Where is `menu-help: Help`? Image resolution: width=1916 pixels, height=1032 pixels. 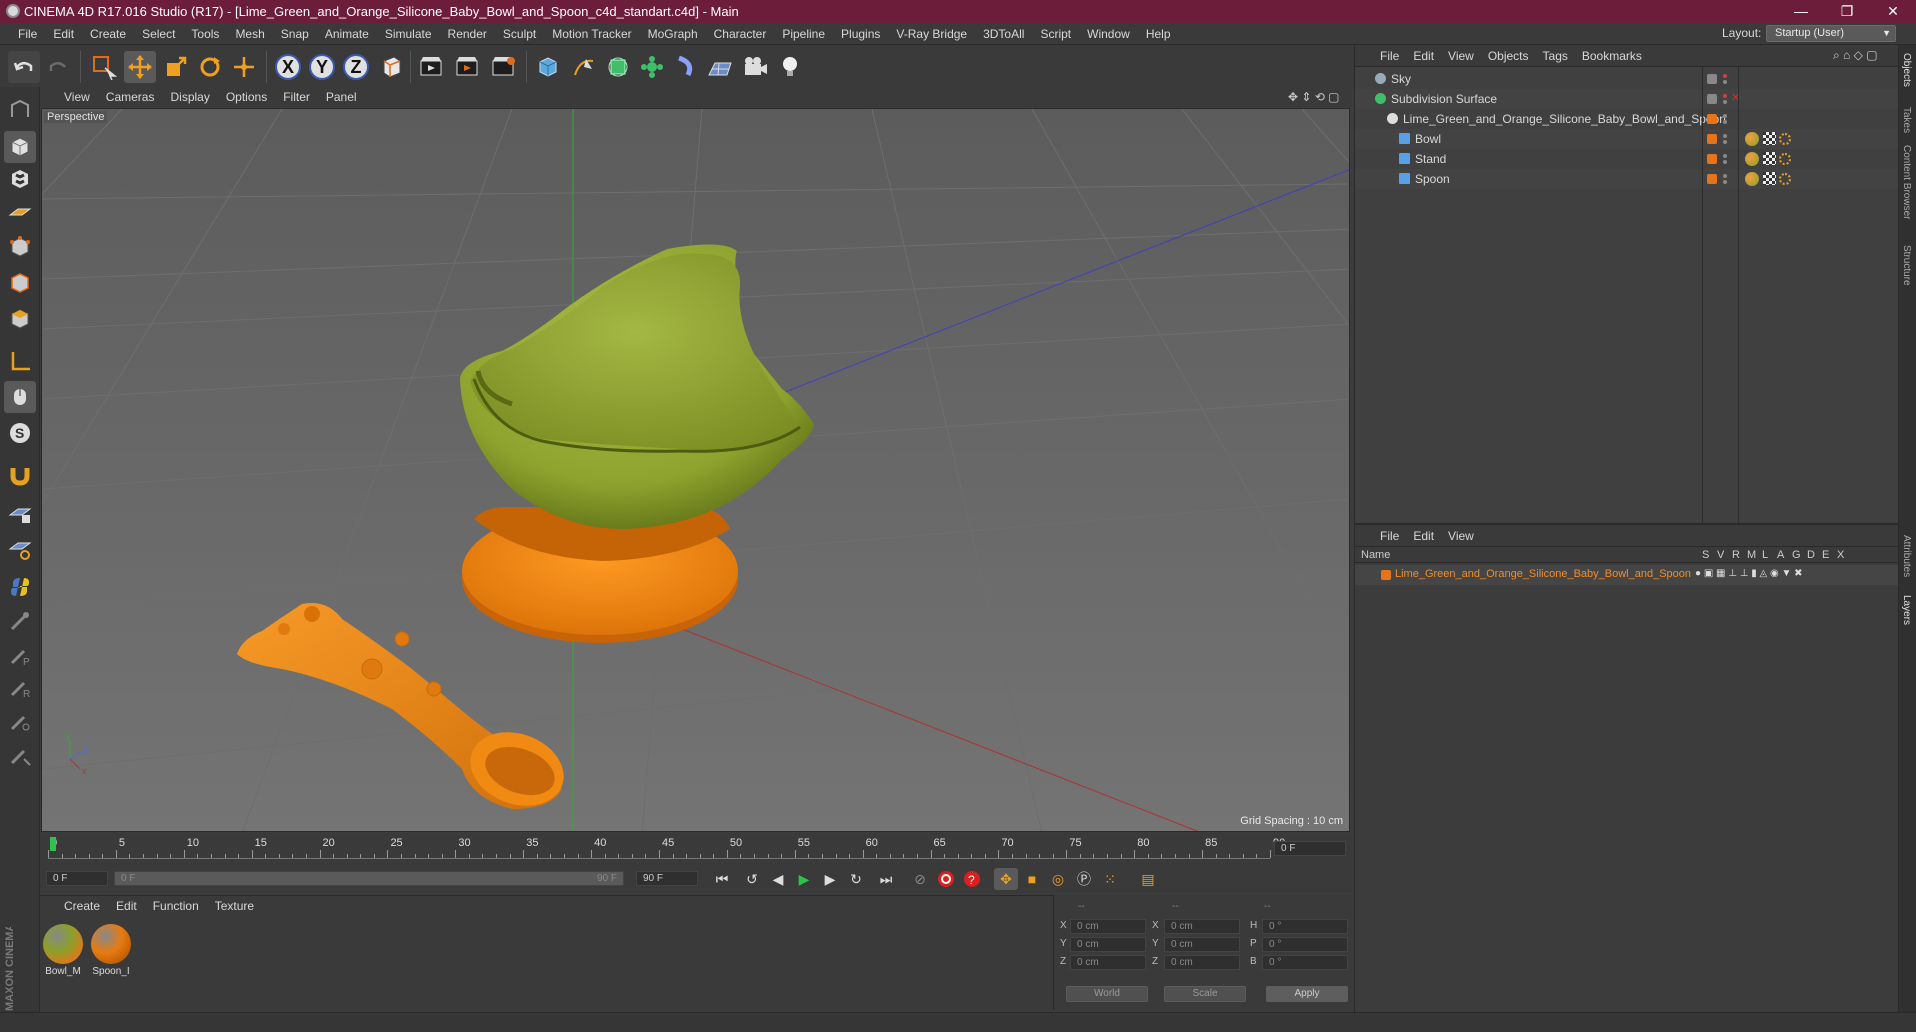 menu-help: Help is located at coordinates (1158, 34).